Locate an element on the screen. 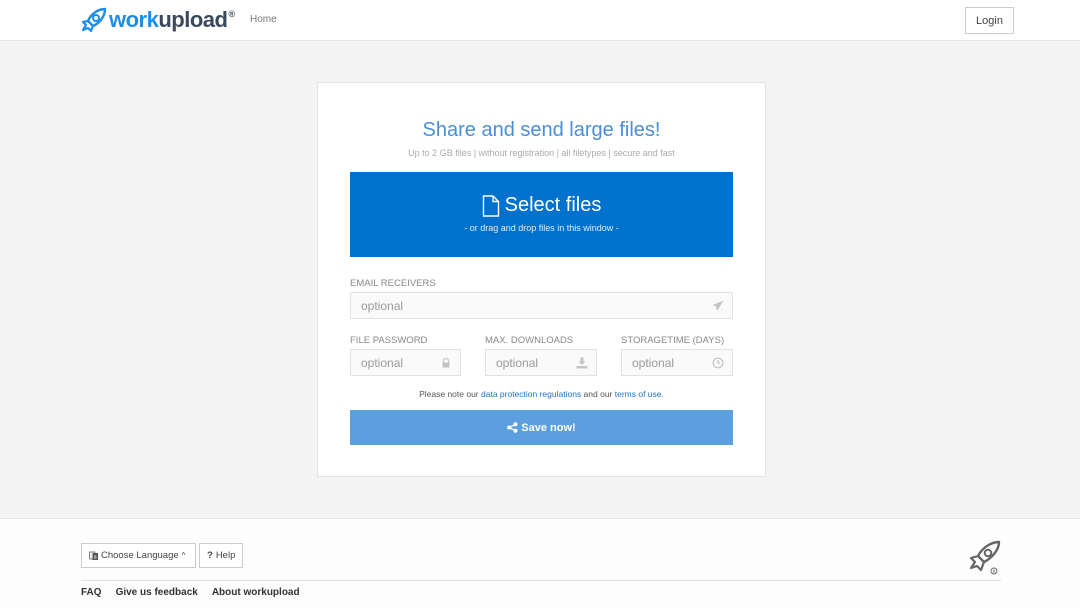  email-receivers-input is located at coordinates (541, 305).